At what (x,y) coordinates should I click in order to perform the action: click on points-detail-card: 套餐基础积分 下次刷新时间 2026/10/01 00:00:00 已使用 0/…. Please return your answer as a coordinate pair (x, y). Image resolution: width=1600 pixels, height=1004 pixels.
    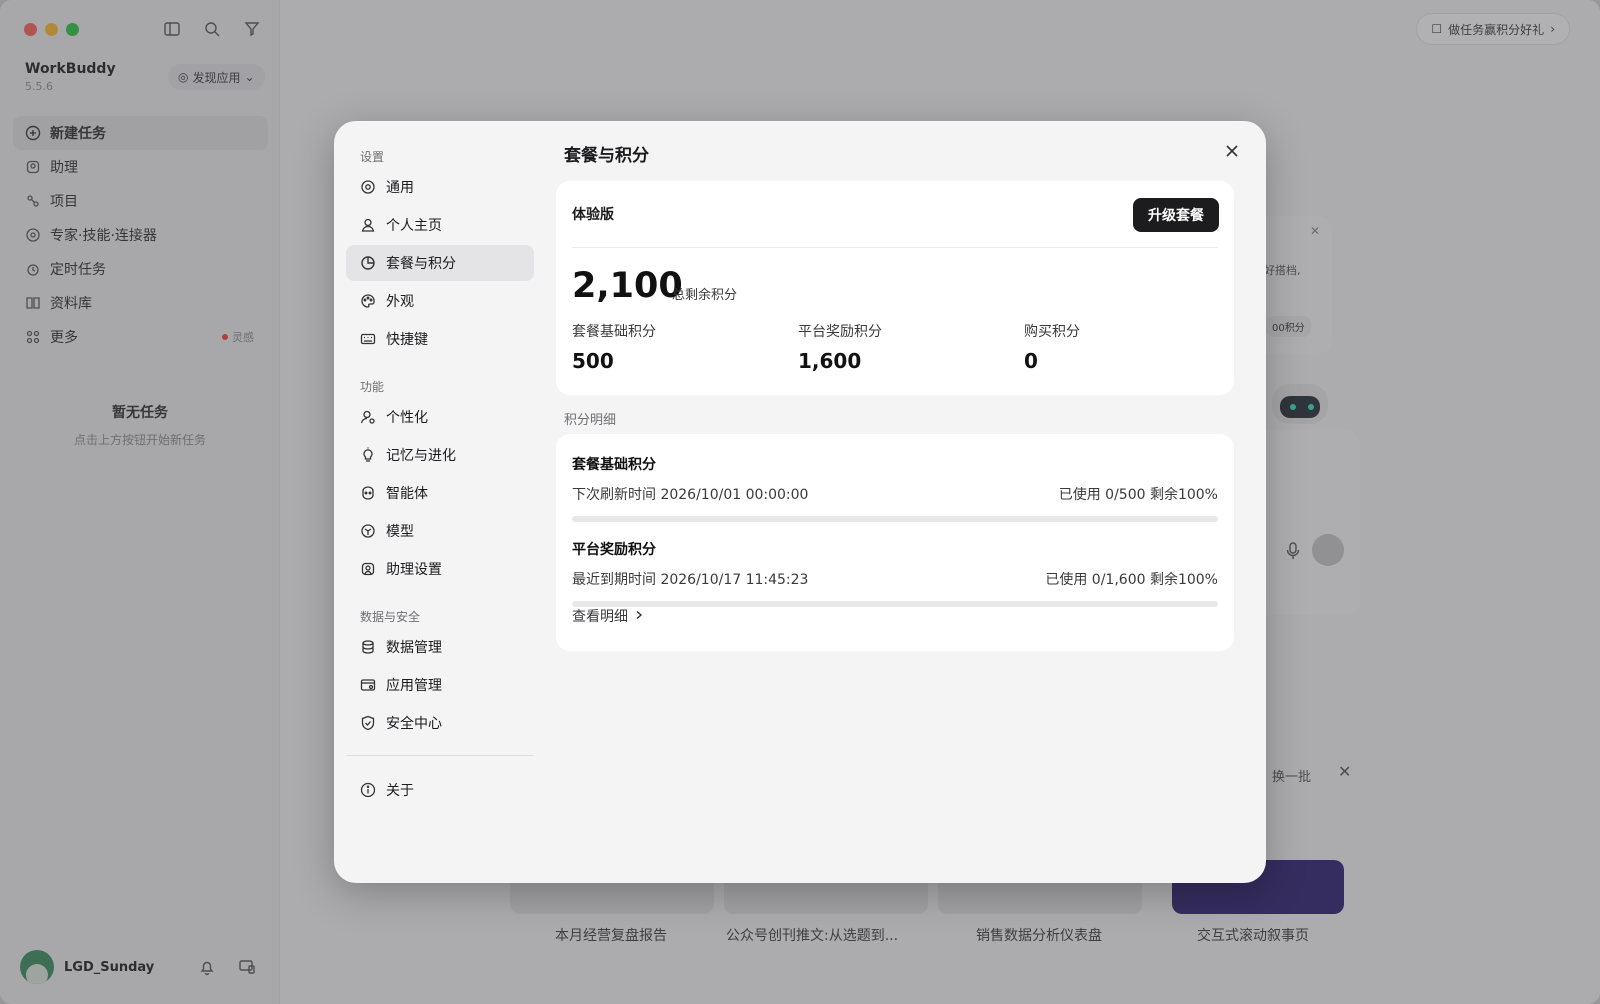
    Looking at the image, I should click on (895, 542).